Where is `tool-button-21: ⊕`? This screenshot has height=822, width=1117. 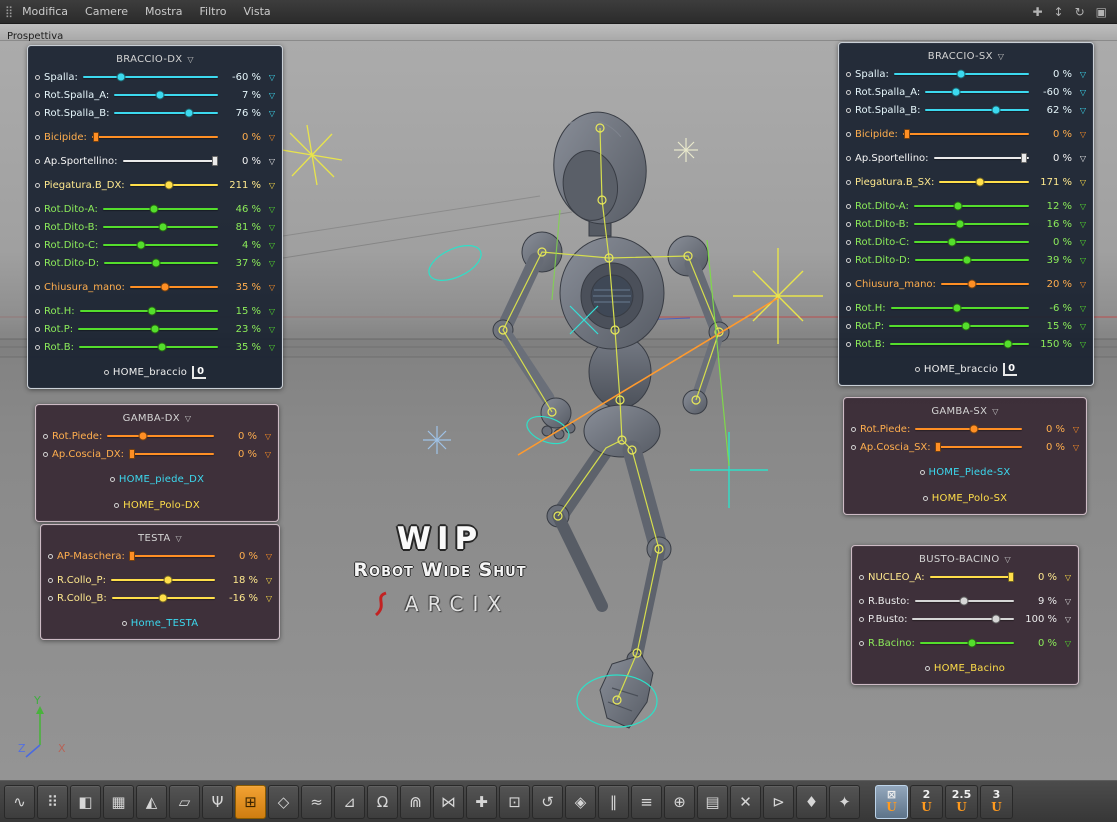 tool-button-21: ⊕ is located at coordinates (679, 801).